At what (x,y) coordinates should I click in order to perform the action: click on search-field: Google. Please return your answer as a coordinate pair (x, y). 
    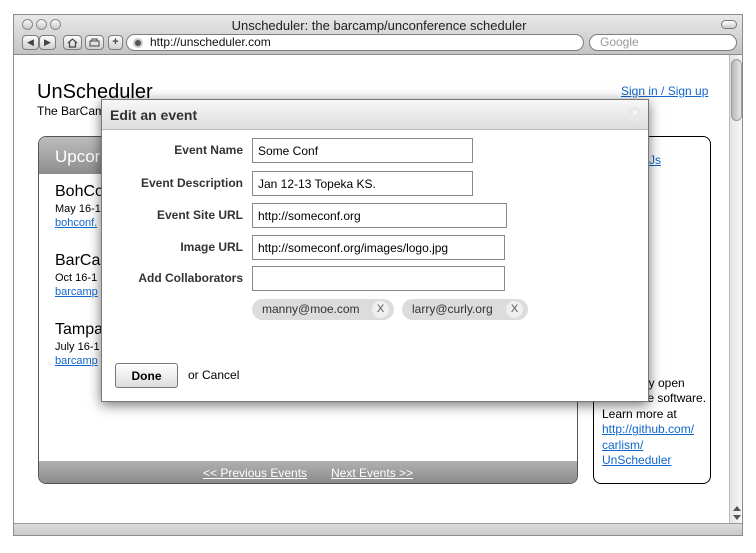
    Looking at the image, I should click on (663, 42).